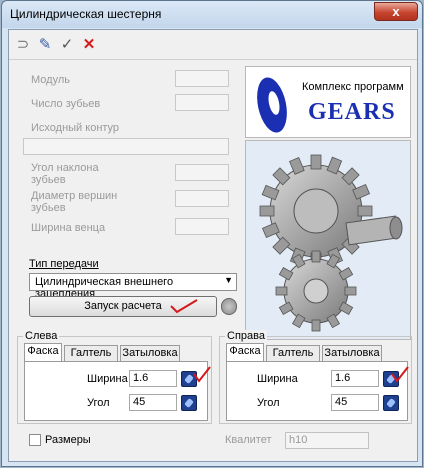 This screenshot has height=468, width=424. Describe the element at coordinates (123, 306) in the screenshot. I see `run-calculation-label: Запуск расчета` at that location.